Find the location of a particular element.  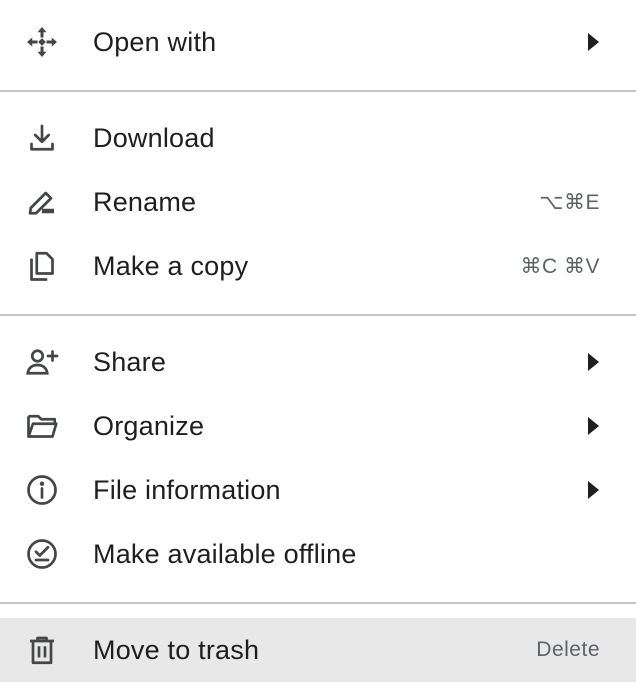

menu-item-move-to-trash: Move to trash Delete is located at coordinates (318, 650).